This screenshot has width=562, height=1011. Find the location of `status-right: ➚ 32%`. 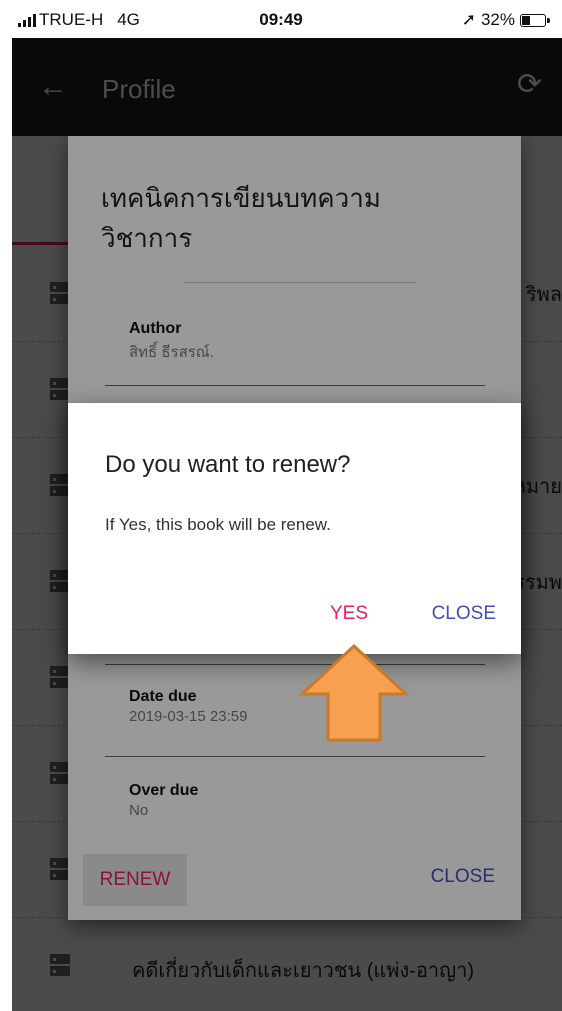

status-right: ➚ 32% is located at coordinates (505, 20).